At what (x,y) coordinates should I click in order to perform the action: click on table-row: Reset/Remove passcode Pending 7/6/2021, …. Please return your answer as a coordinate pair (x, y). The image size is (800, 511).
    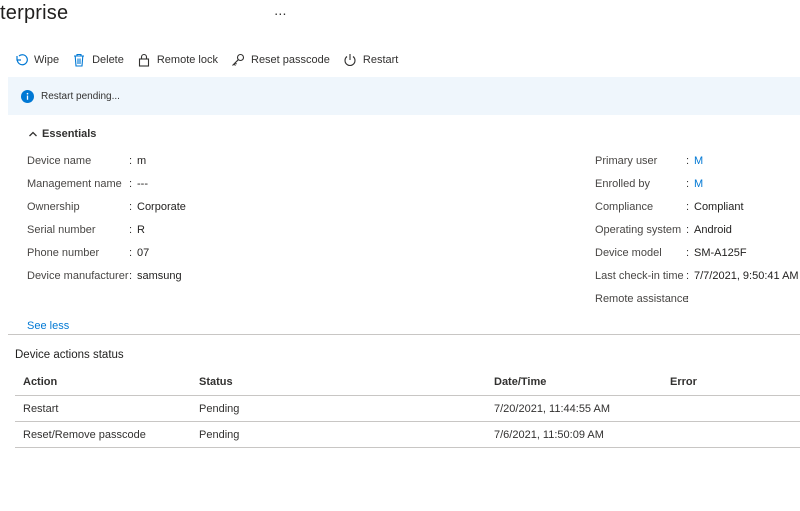
    Looking at the image, I should click on (407, 434).